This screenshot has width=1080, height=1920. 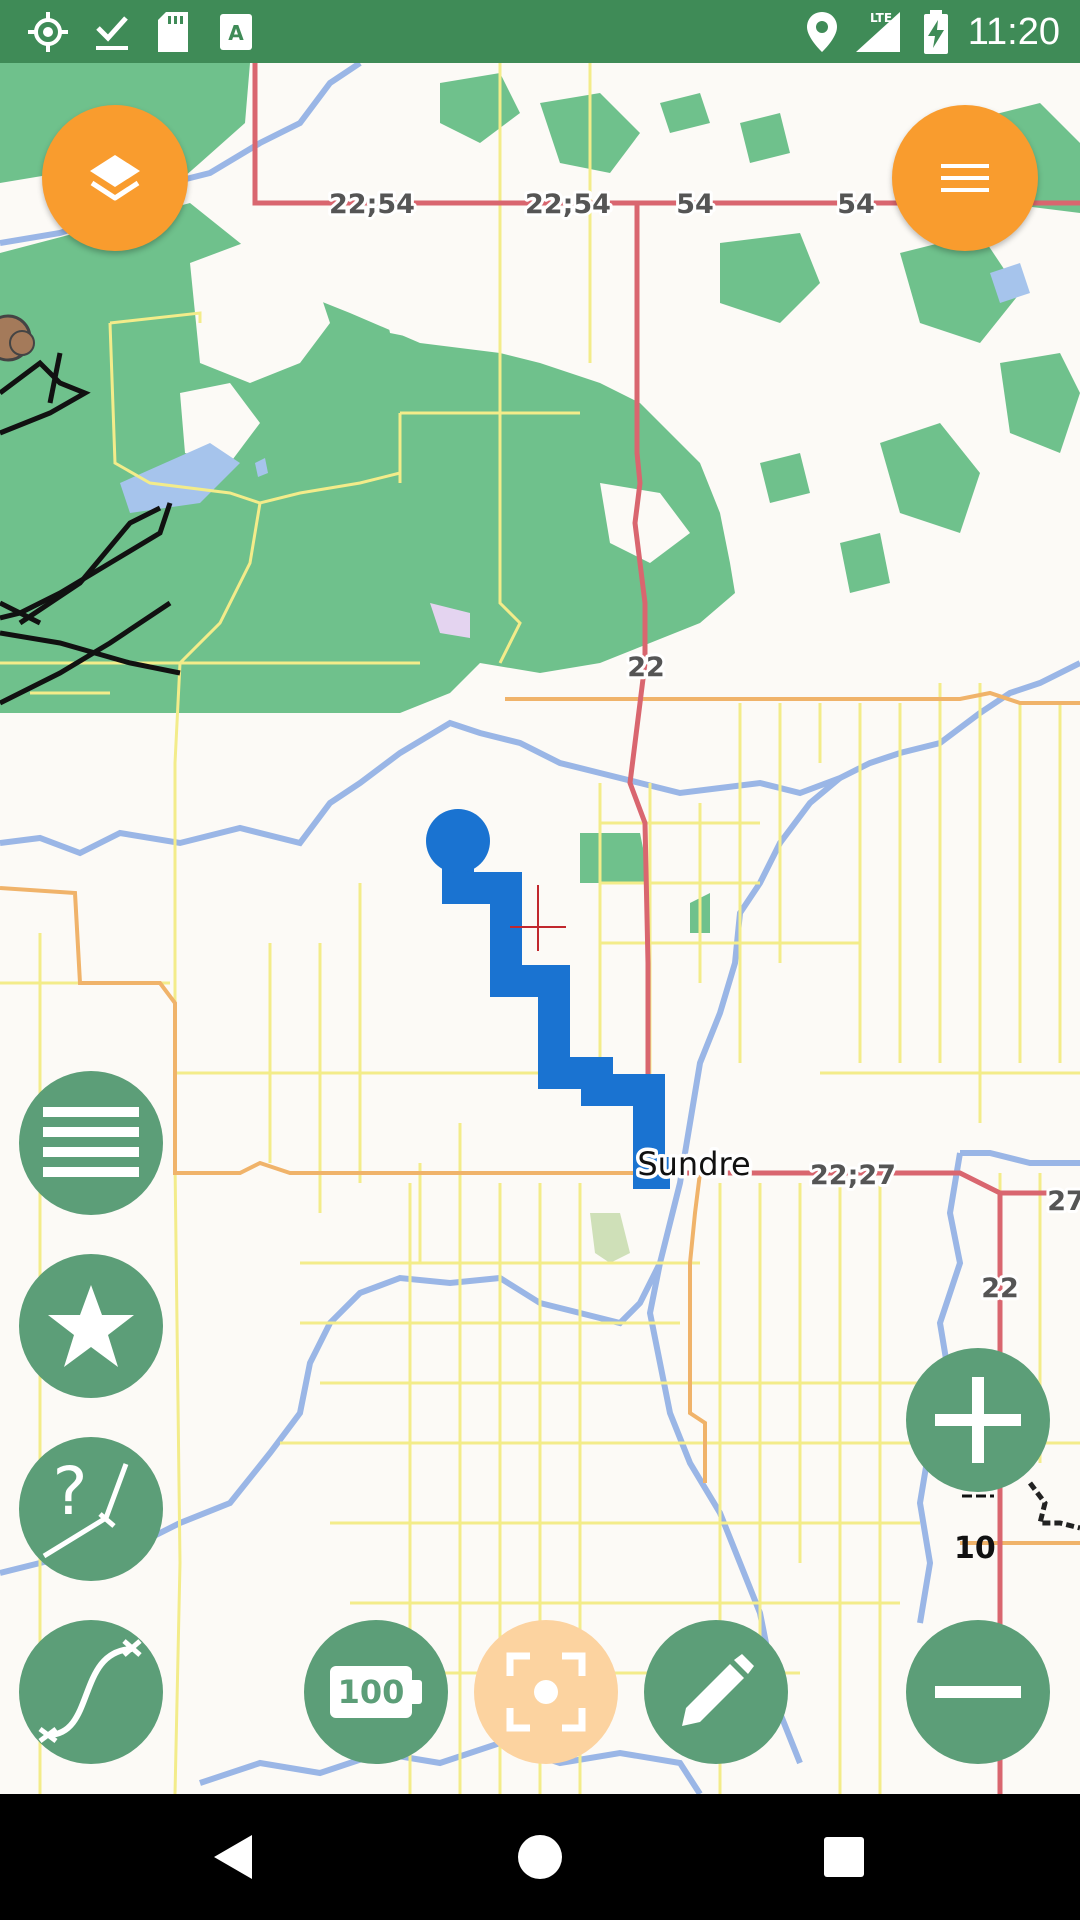 I want to click on battery-button: 100, so click(x=376, y=1692).